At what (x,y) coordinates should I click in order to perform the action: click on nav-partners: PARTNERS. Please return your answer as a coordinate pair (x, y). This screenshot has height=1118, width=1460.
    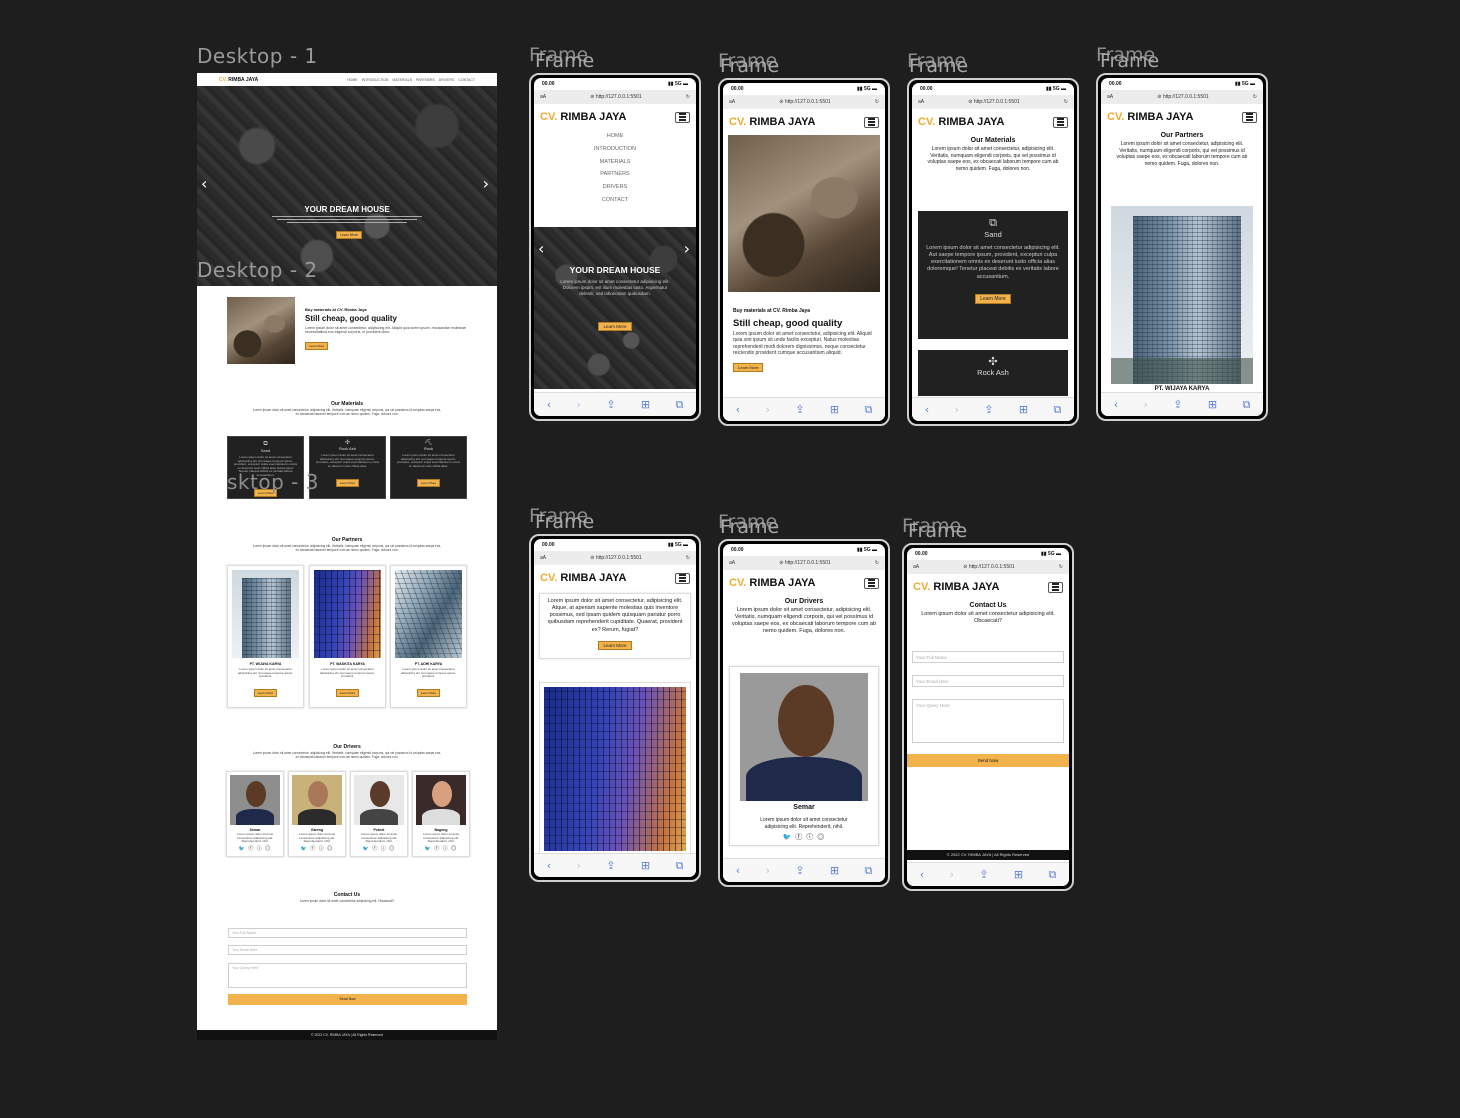
    Looking at the image, I should click on (425, 80).